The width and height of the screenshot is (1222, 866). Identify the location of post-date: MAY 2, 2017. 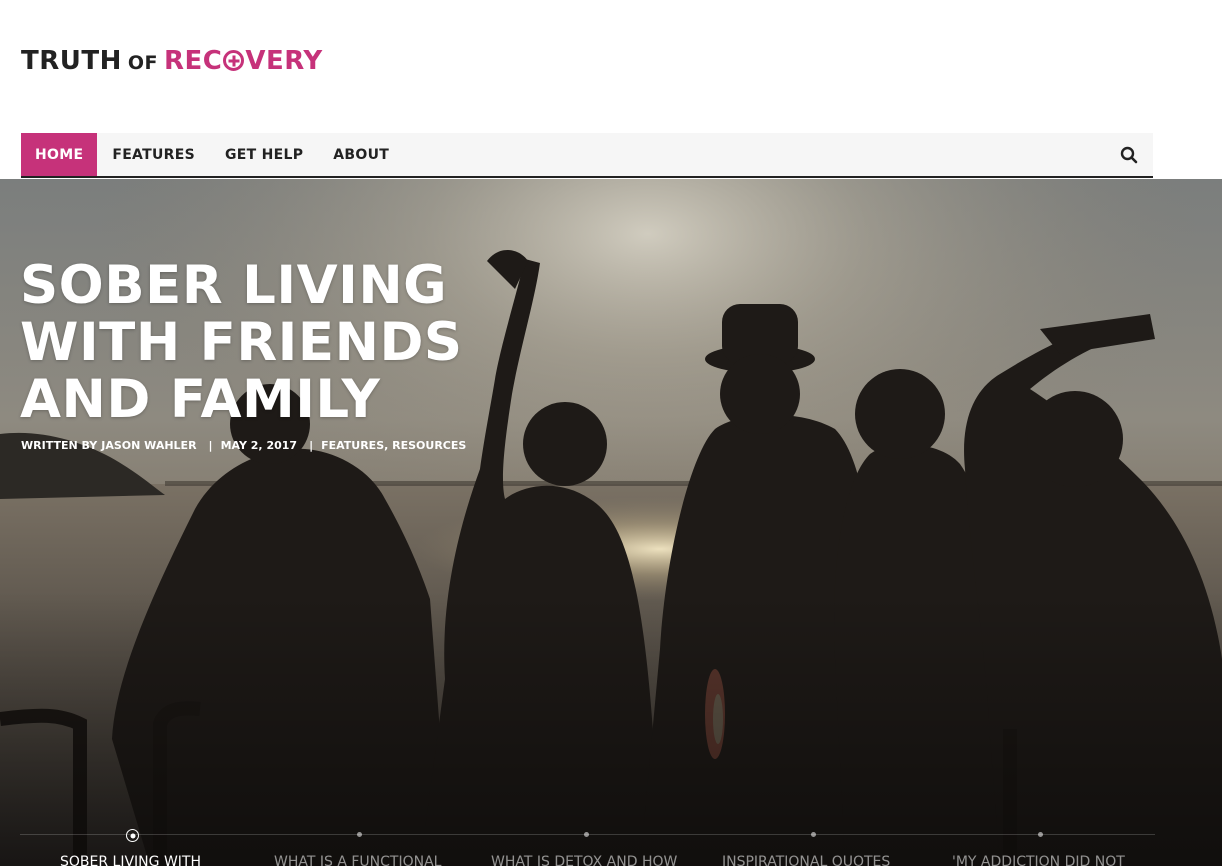
(259, 445).